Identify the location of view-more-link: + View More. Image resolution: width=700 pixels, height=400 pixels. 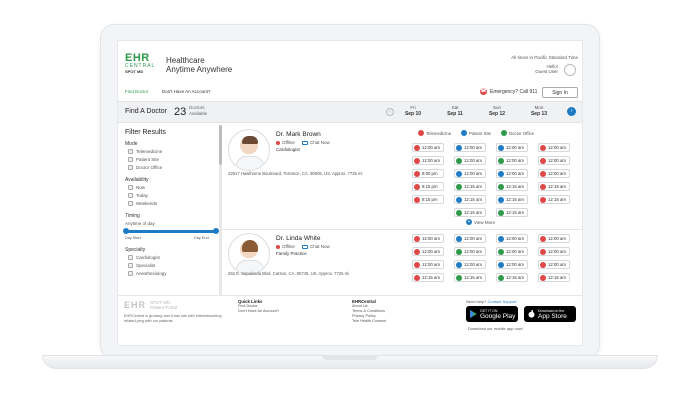
(480, 222).